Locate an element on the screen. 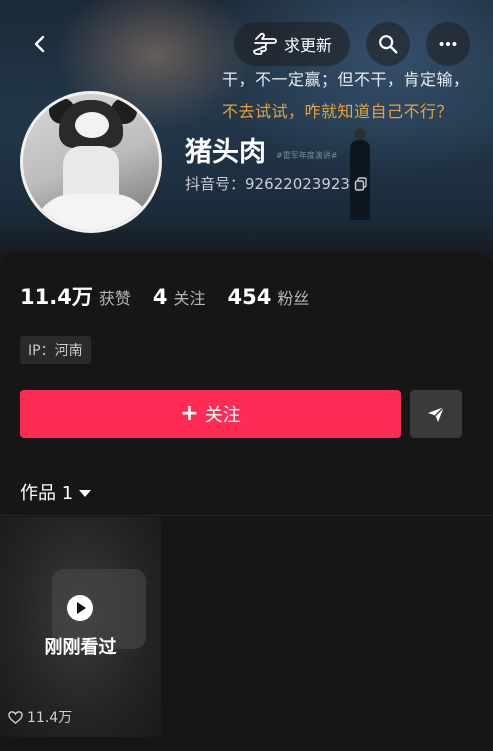 This screenshot has height=751, width=493. recently-viewed-label: 刚刚看过 is located at coordinates (80, 647).